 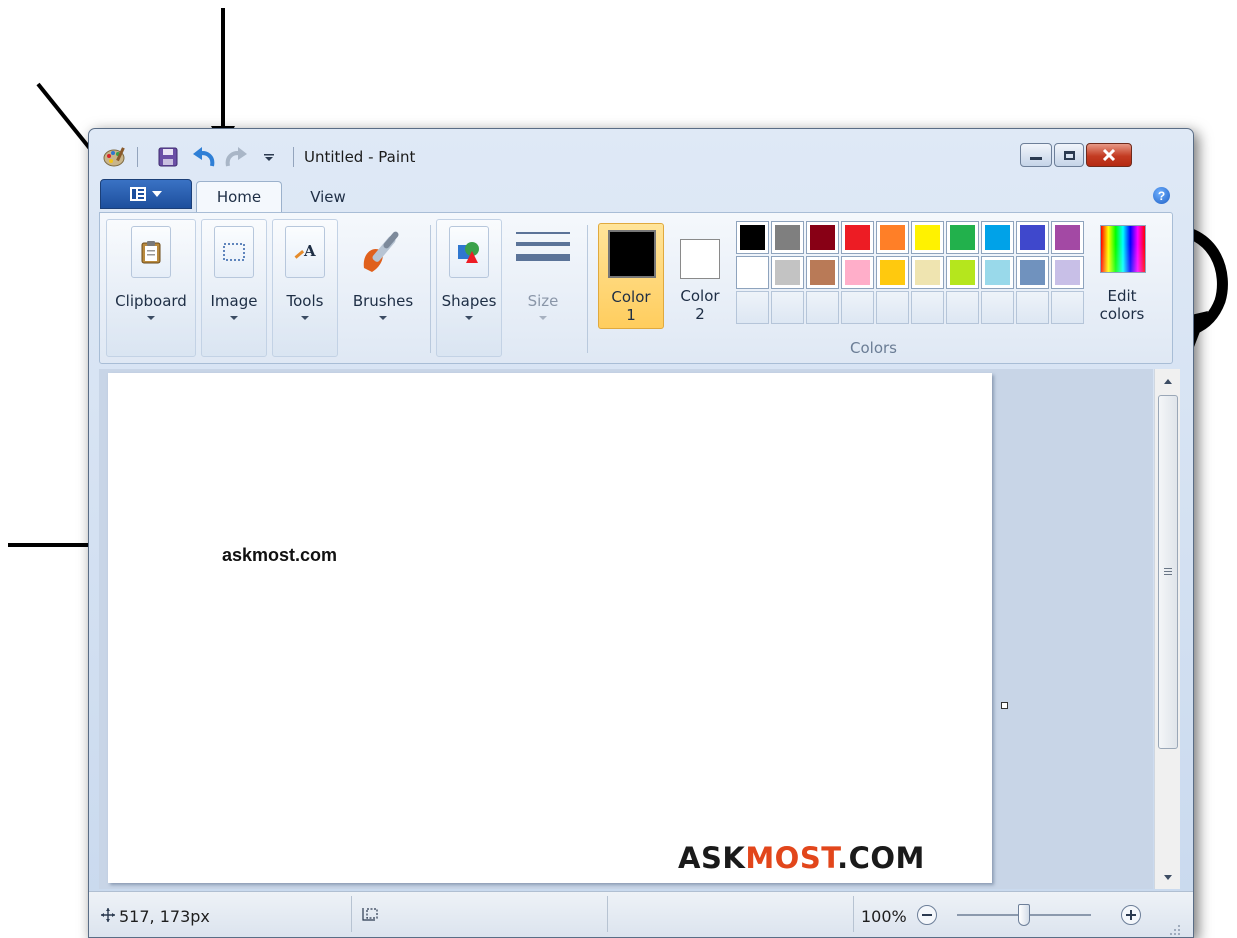 What do you see at coordinates (543, 251) in the screenshot?
I see `line-size-icon` at bounding box center [543, 251].